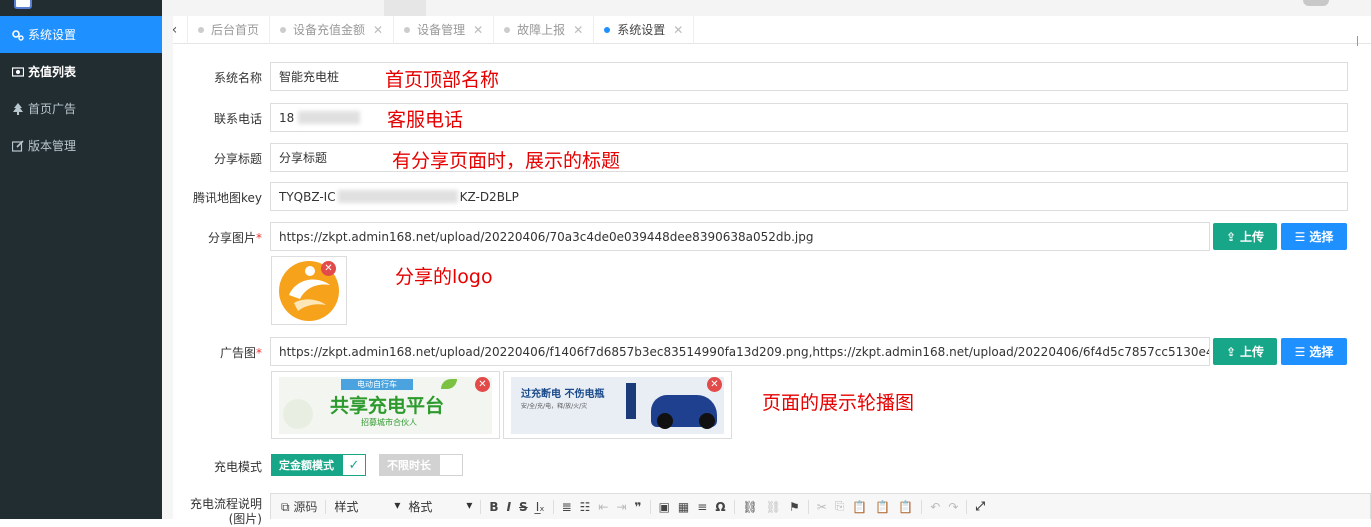  What do you see at coordinates (773, 507) in the screenshot?
I see `unlink-icon: ⛓` at bounding box center [773, 507].